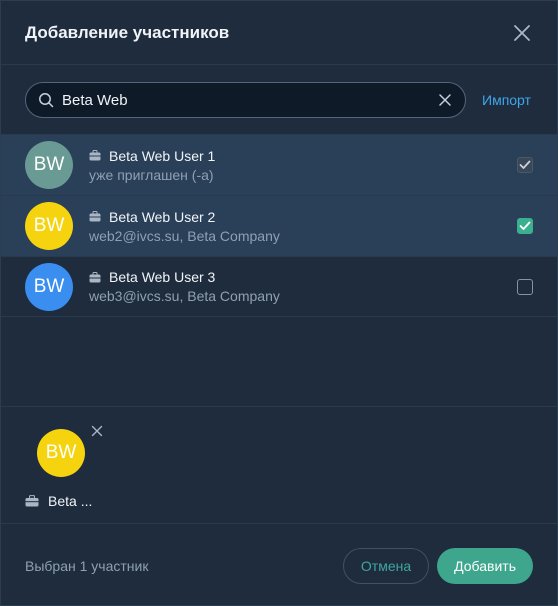 This screenshot has height=606, width=558. Describe the element at coordinates (303, 217) in the screenshot. I see `user-name-line: Beta Web User 2` at that location.